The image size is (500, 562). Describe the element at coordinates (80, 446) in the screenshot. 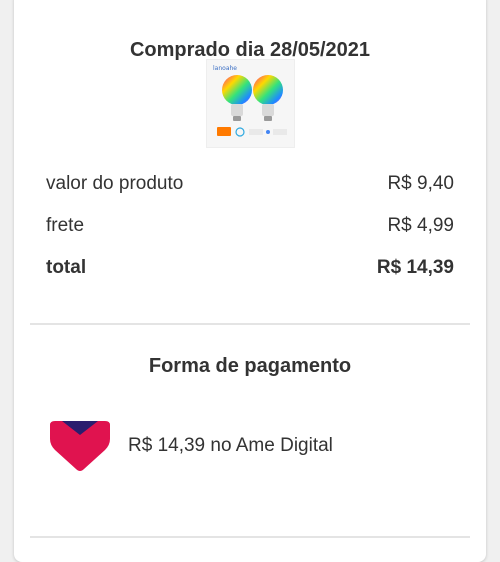

I see `ame-digital-logo-icon` at that location.